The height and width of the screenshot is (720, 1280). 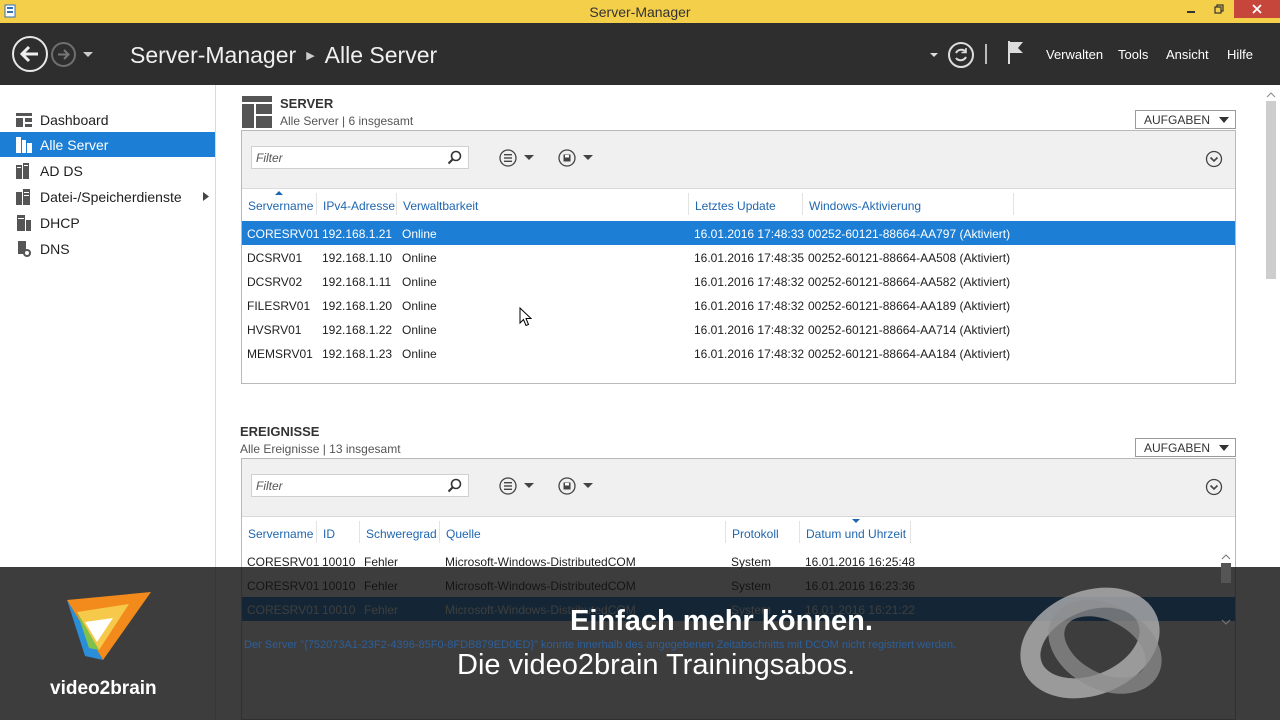 I want to click on sidebar-item-alle-server: Alle Server, so click(x=107, y=144).